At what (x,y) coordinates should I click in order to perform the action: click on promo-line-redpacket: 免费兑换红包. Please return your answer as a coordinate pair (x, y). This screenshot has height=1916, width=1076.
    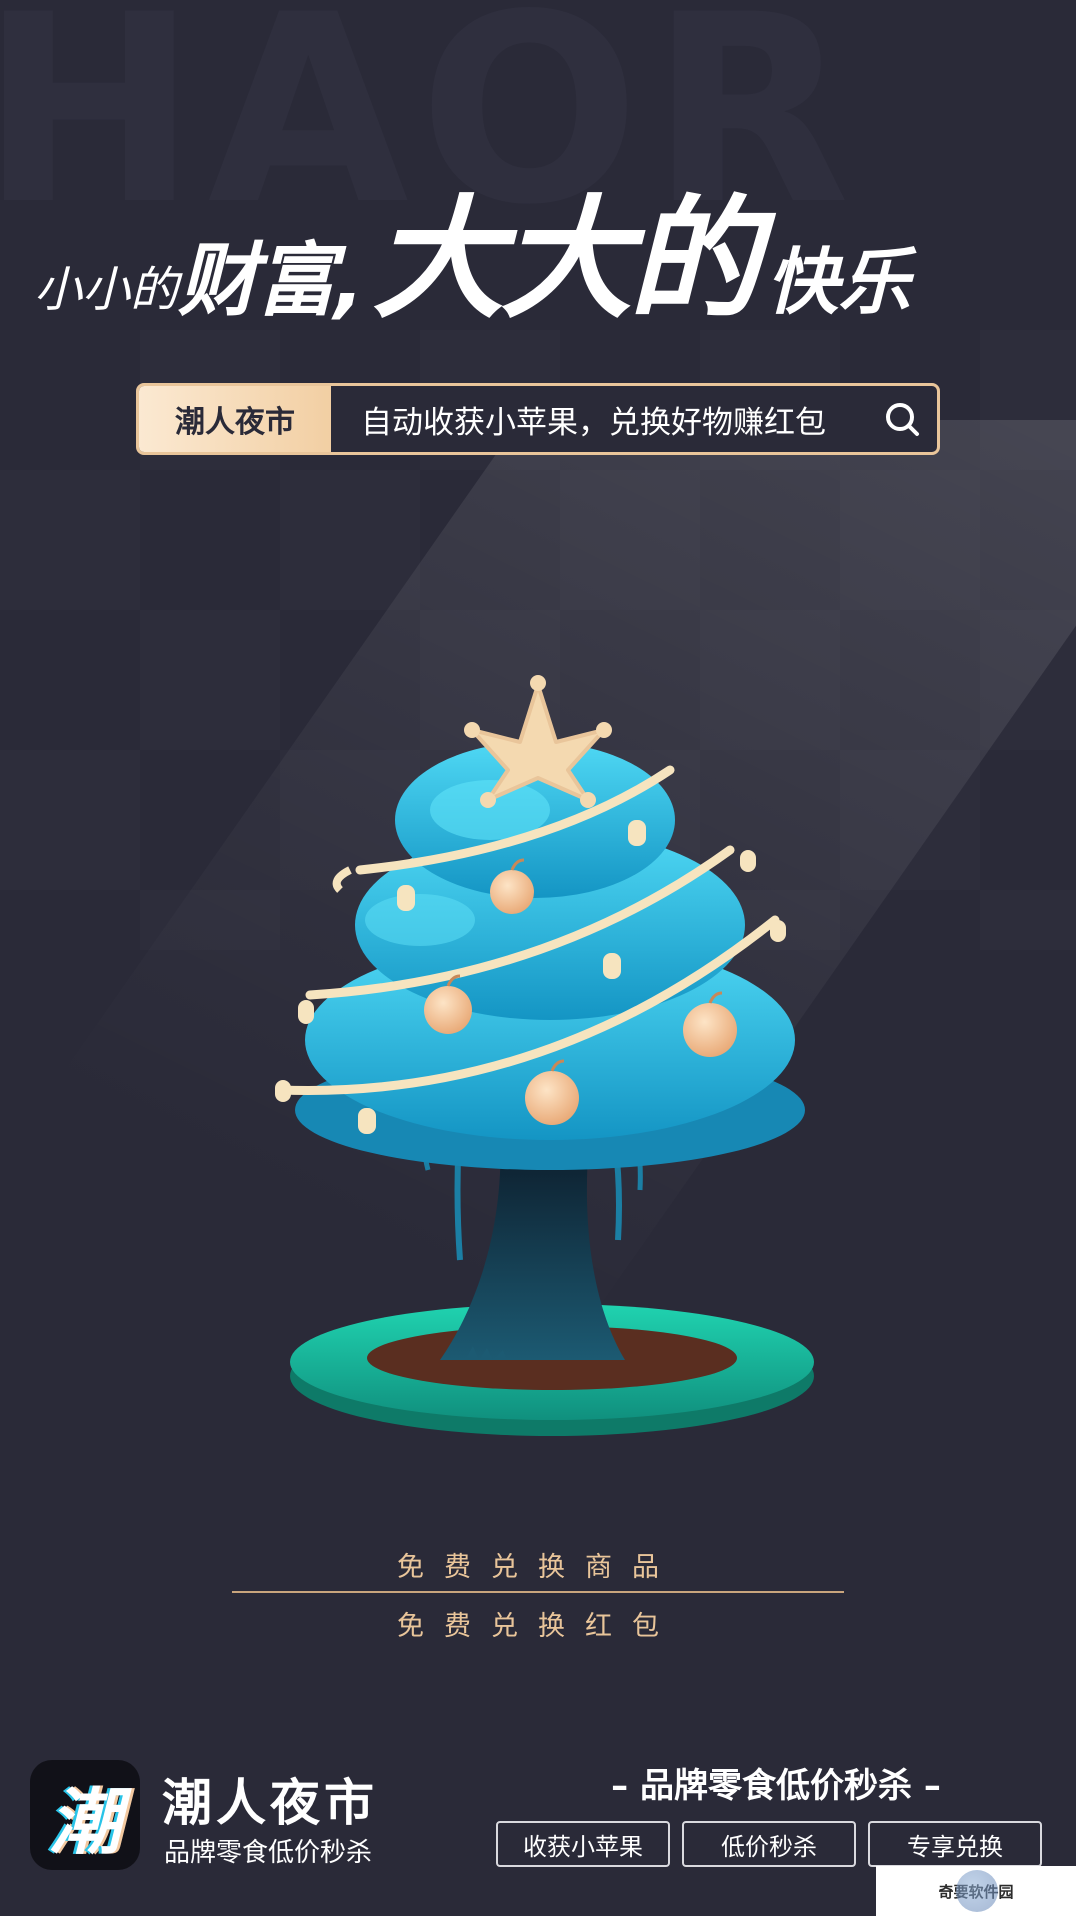
    Looking at the image, I should click on (538, 1626).